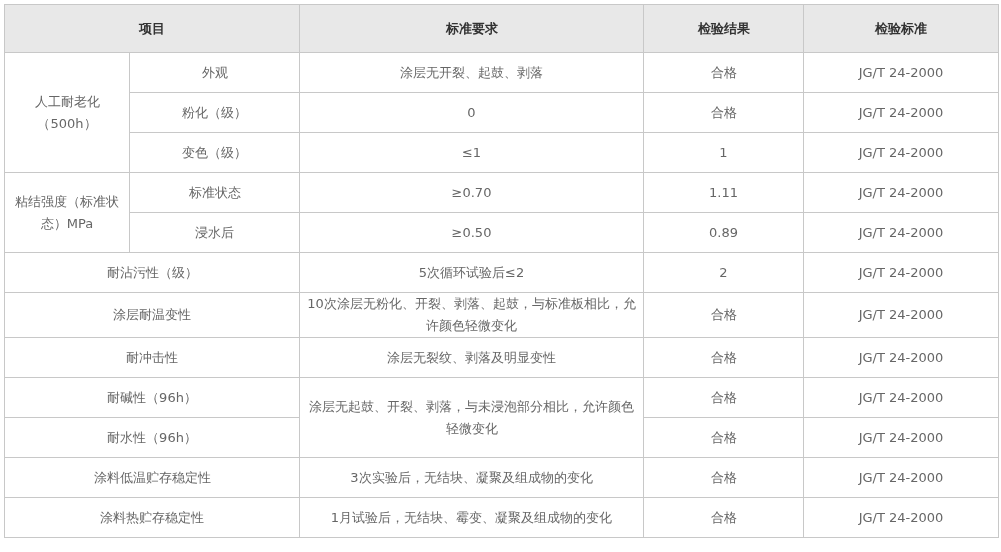 The image size is (1001, 552). I want to click on table-cell: 10次涂层无粉化、开裂、剥落、起鼓，与标准板相比，允许颜色轻微变化, so click(471, 315).